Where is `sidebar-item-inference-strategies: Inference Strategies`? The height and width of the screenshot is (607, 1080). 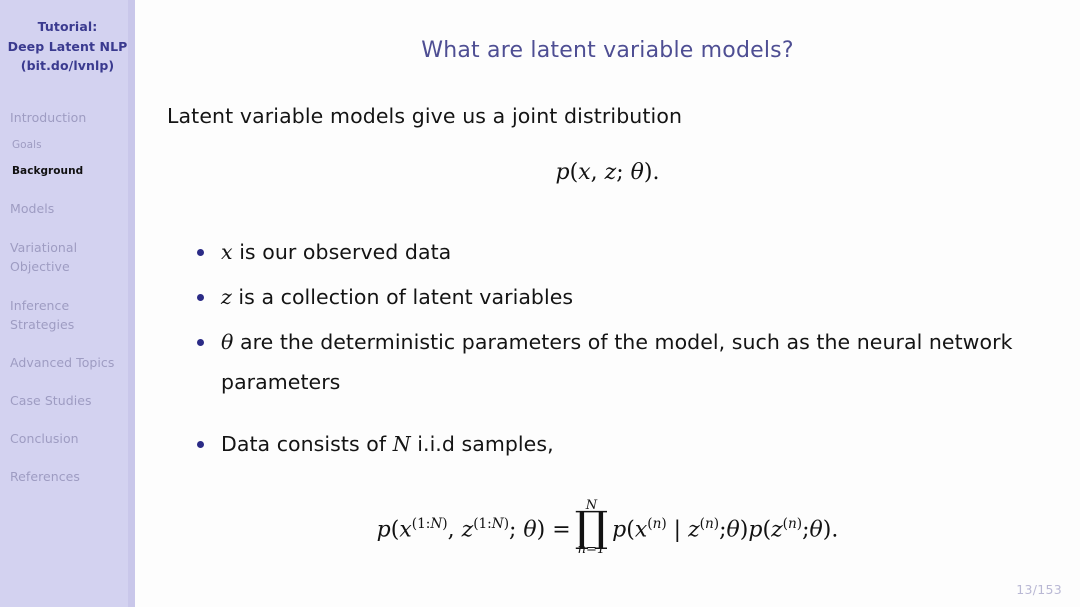
sidebar-item-inference-strategies: Inference Strategies is located at coordinates (67, 315).